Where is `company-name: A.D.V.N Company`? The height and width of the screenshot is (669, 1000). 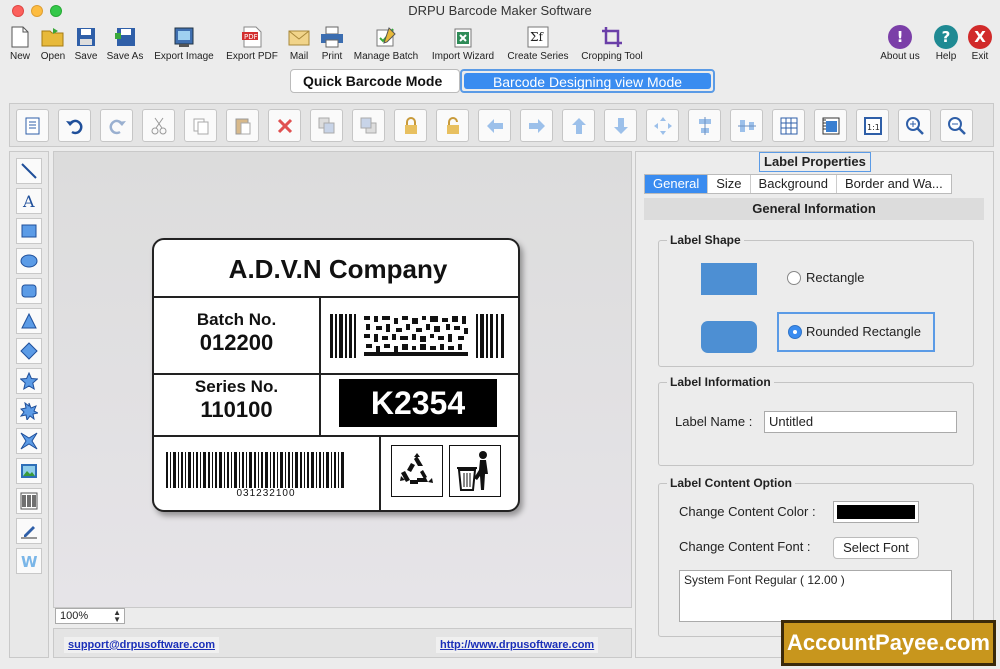
company-name: A.D.V.N Company is located at coordinates (336, 269).